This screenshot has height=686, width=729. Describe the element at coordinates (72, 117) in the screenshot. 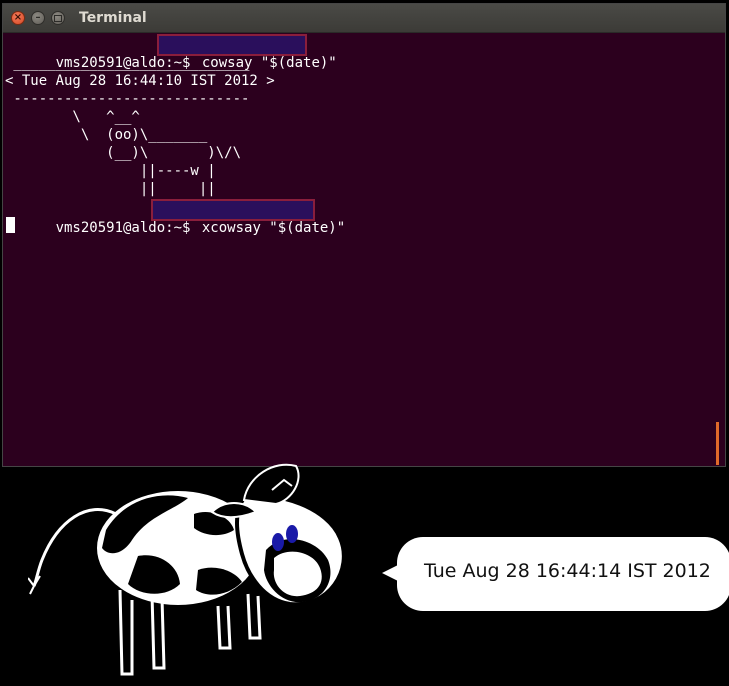

I see `output-line: \ ^__^` at that location.